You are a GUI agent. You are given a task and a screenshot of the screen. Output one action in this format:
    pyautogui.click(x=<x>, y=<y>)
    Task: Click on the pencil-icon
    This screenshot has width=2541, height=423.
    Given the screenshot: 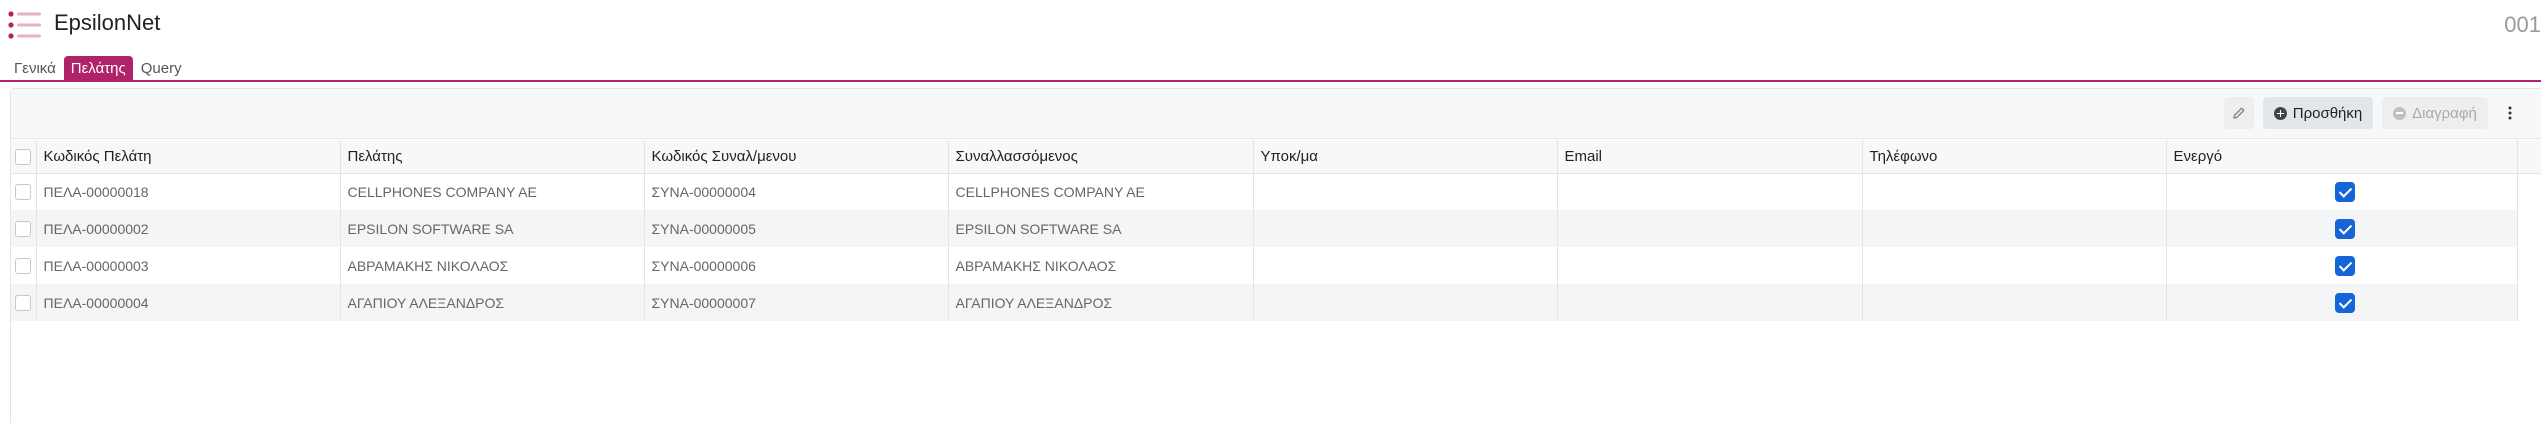 What is the action you would take?
    pyautogui.click(x=2239, y=113)
    